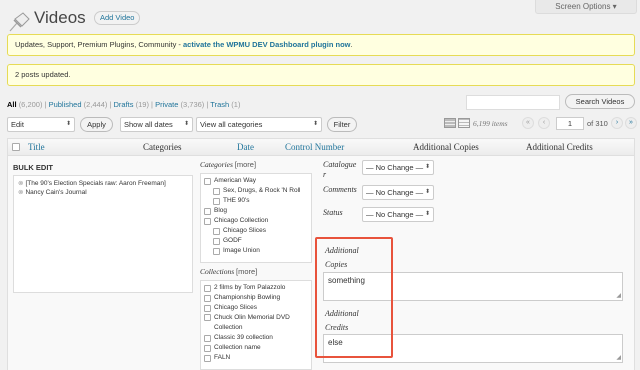 The image size is (640, 370). Describe the element at coordinates (528, 123) in the screenshot. I see `first-page-button: «` at that location.